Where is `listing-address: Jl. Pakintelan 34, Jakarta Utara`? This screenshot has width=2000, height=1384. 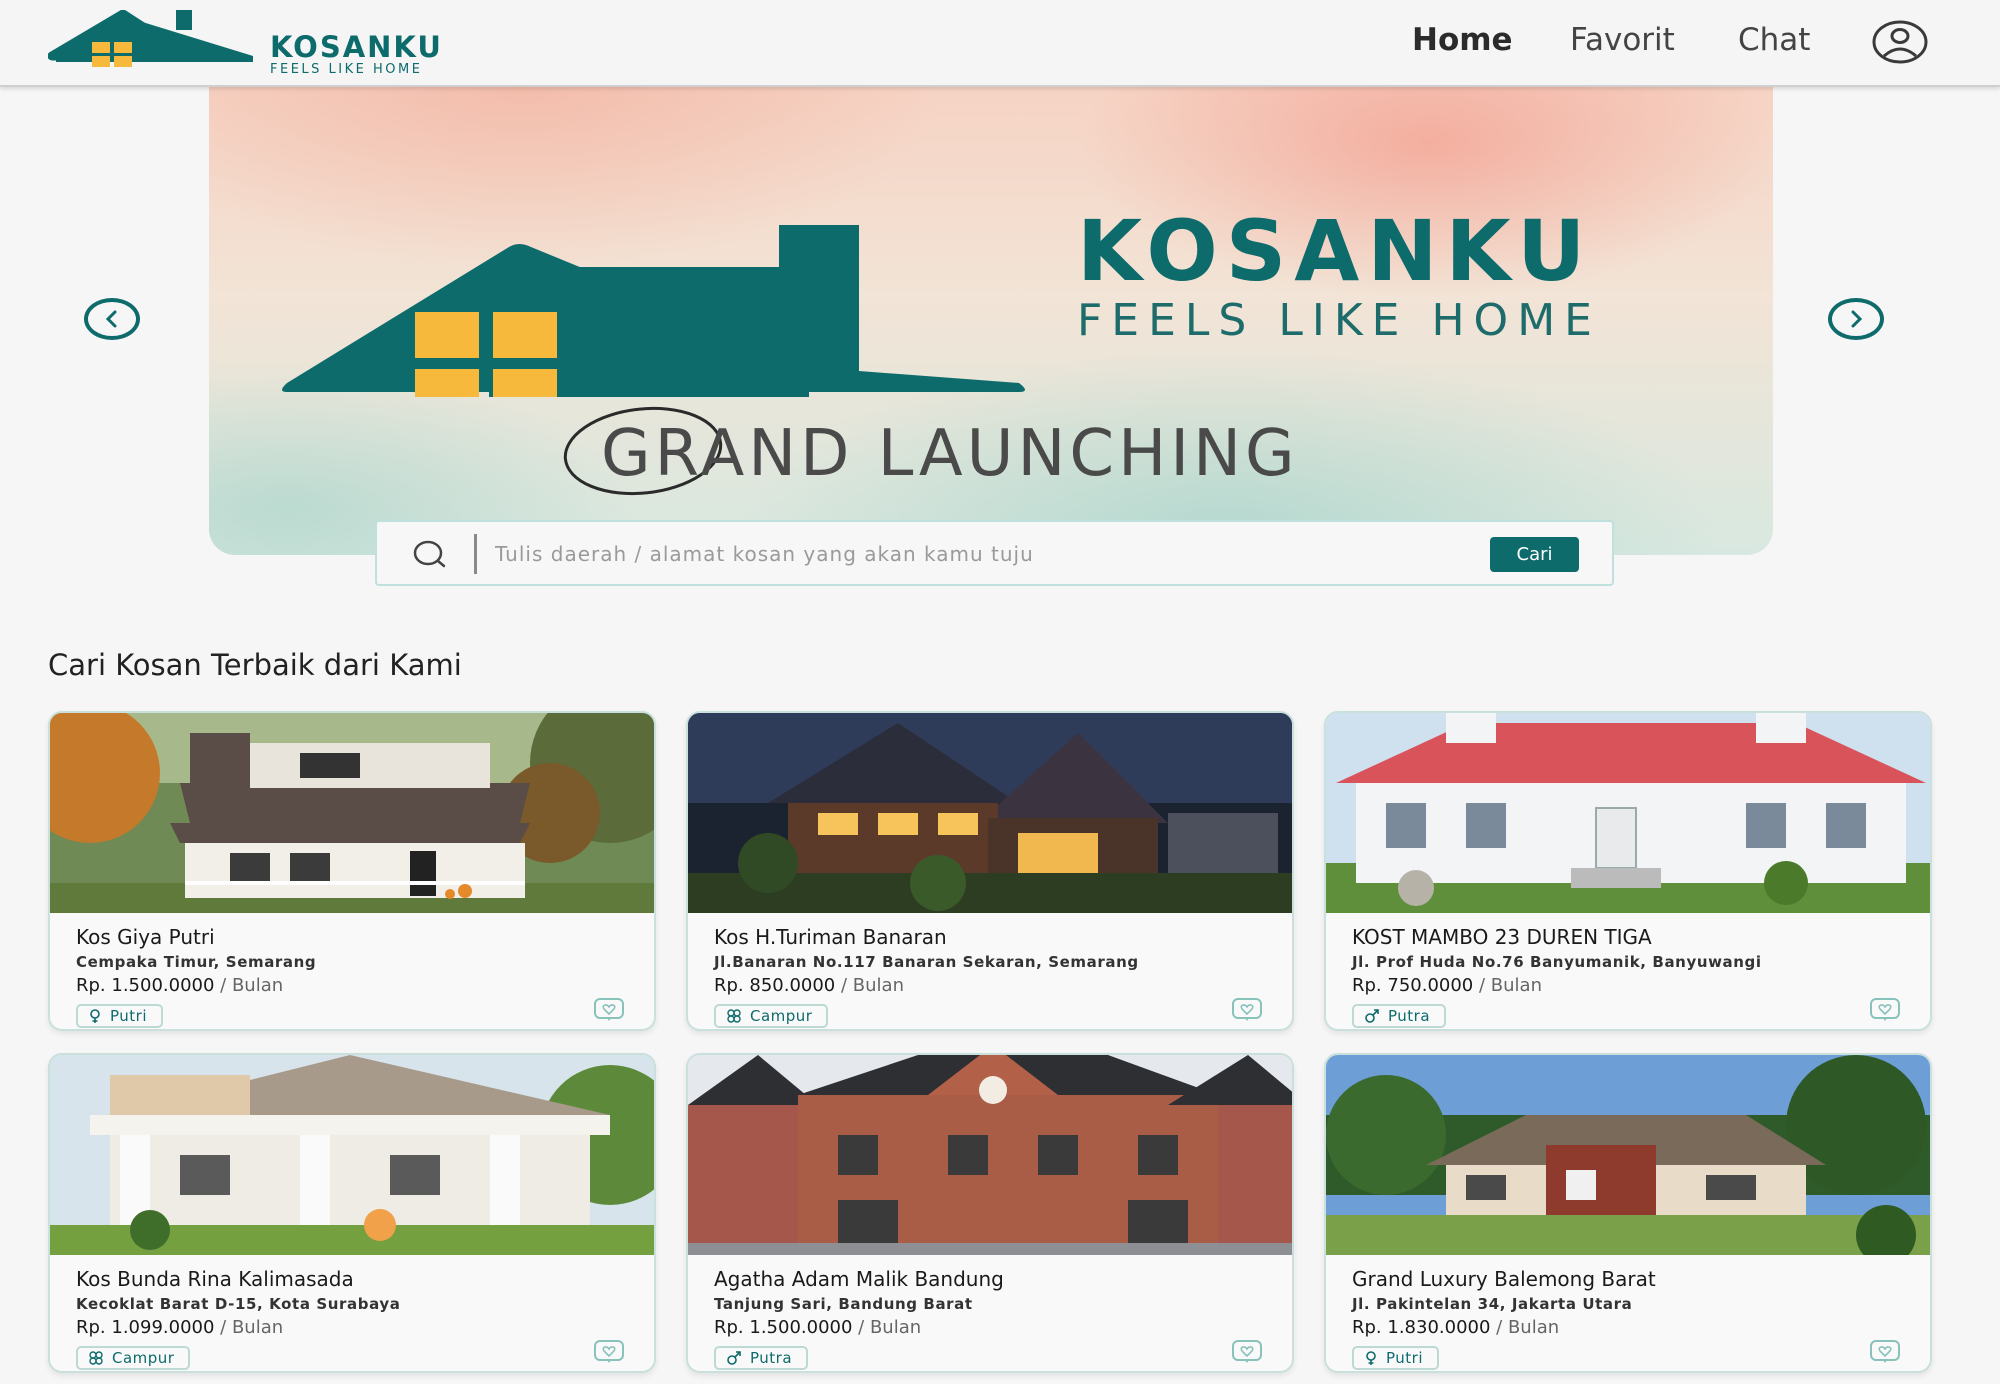 listing-address: Jl. Pakintelan 34, Jakarta Utara is located at coordinates (1492, 1304).